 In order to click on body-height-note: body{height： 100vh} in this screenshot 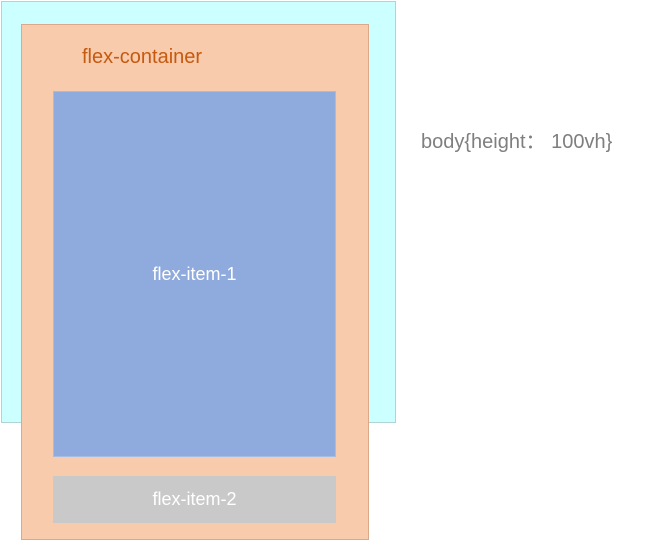, I will do `click(517, 142)`.